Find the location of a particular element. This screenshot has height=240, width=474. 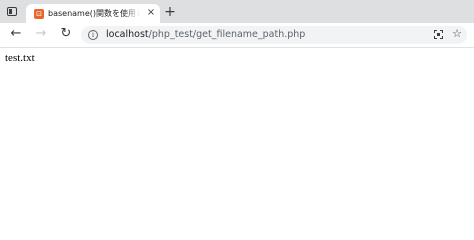

tab-title: basename()関数を使用しパスから is located at coordinates (94, 13).